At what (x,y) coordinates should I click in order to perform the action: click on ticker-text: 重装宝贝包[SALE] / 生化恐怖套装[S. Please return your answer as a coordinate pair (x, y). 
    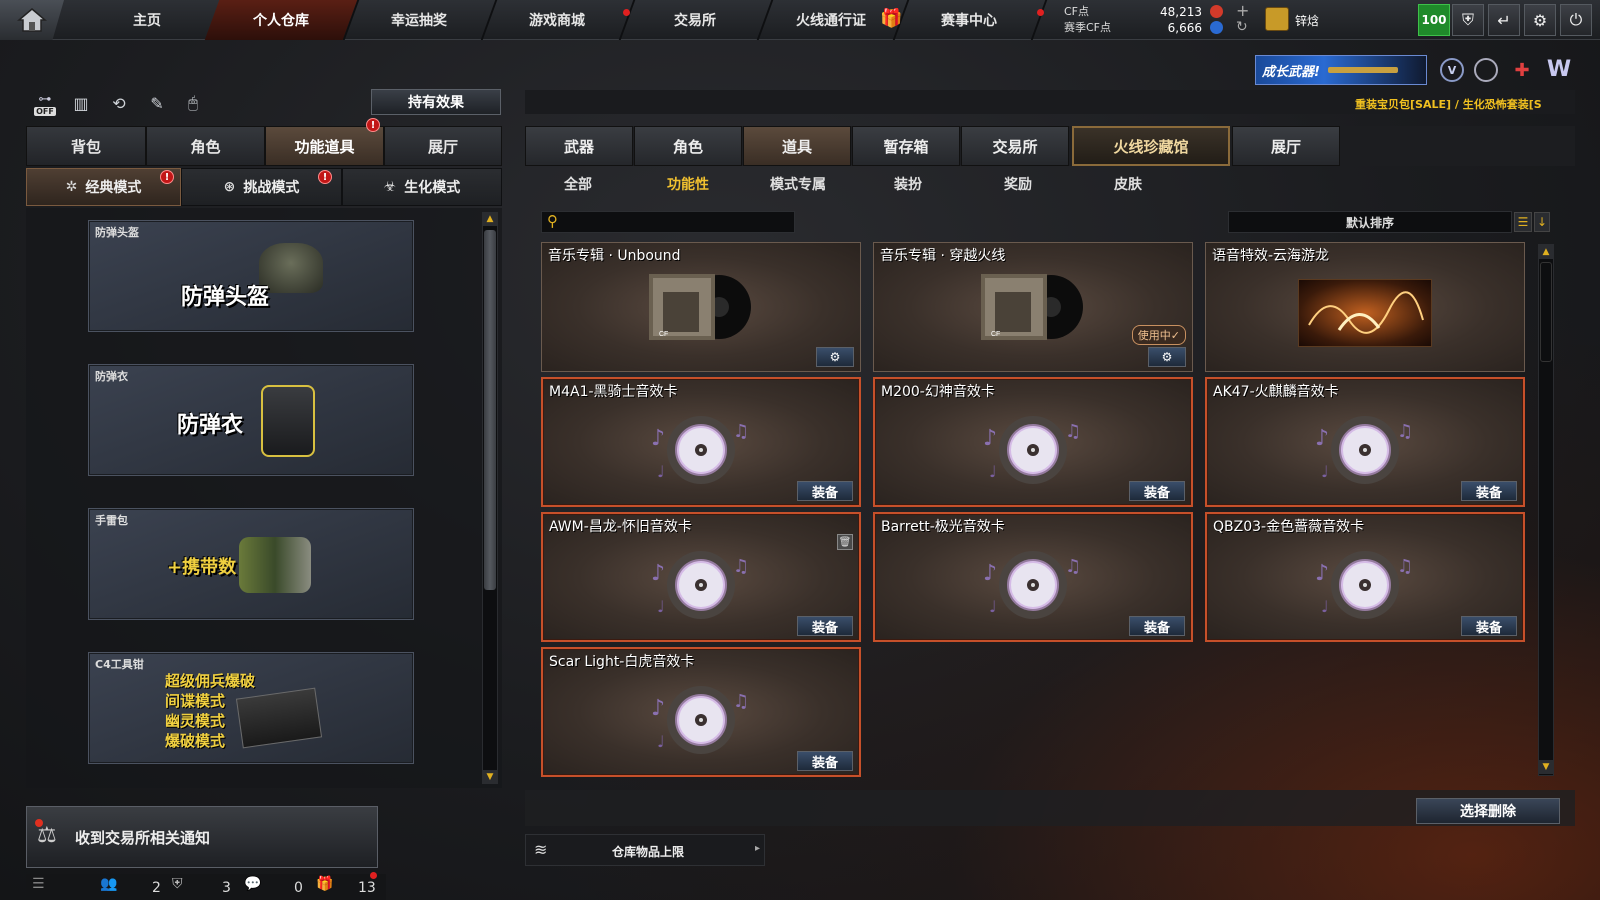
    Looking at the image, I should click on (1464, 104).